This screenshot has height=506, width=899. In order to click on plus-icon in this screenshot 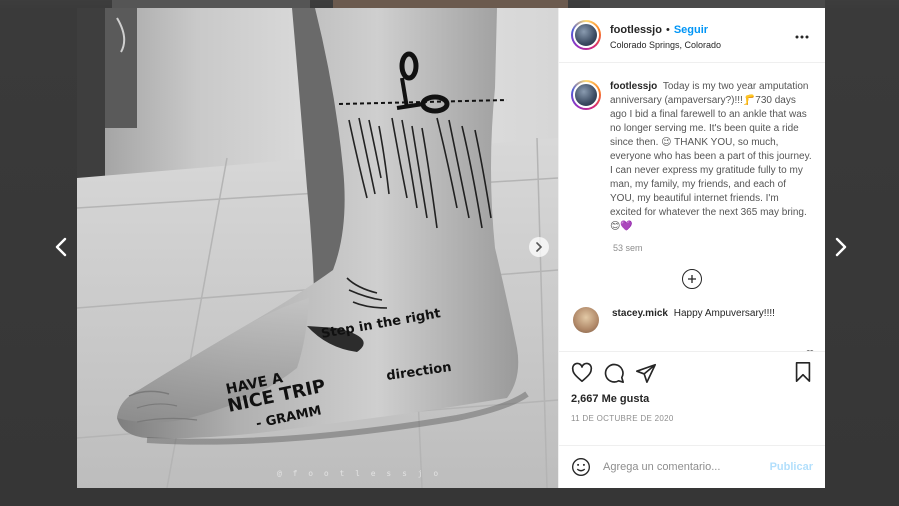, I will do `click(692, 279)`.